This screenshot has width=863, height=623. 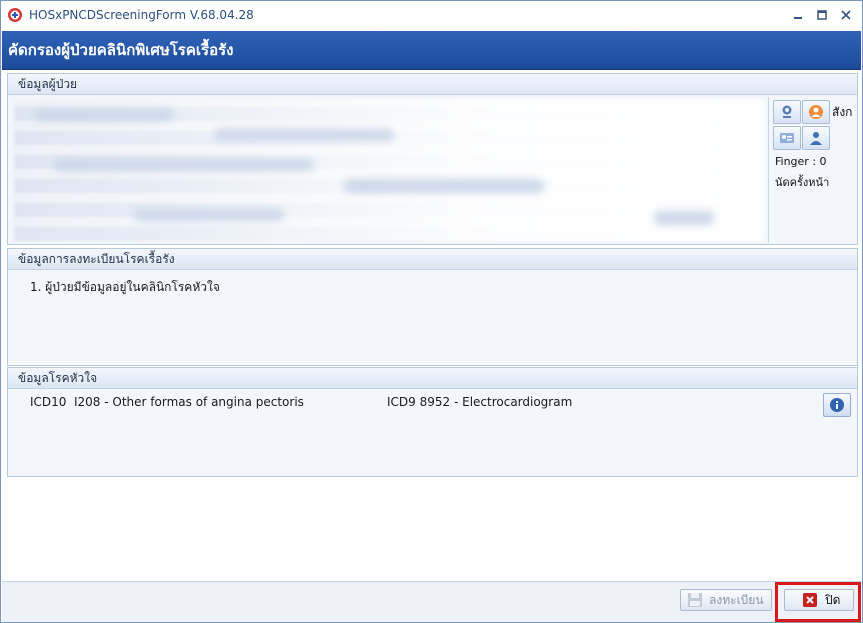 I want to click on page-title: คัดกรองผู้ป่วยคลินิกพิเศษโรคเรื้อรัง, so click(x=121, y=50).